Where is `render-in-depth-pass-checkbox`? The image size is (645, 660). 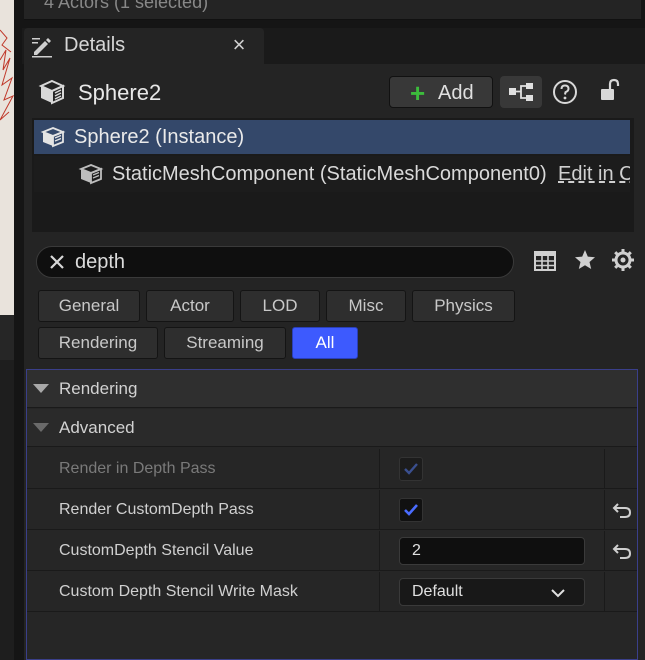 render-in-depth-pass-checkbox is located at coordinates (411, 469).